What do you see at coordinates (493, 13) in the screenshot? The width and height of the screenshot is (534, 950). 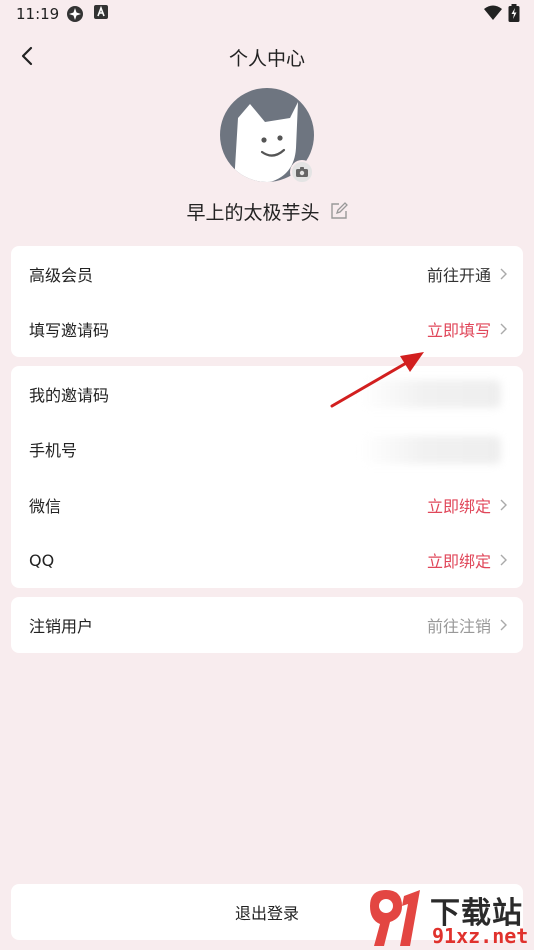 I see `wifi-icon` at bounding box center [493, 13].